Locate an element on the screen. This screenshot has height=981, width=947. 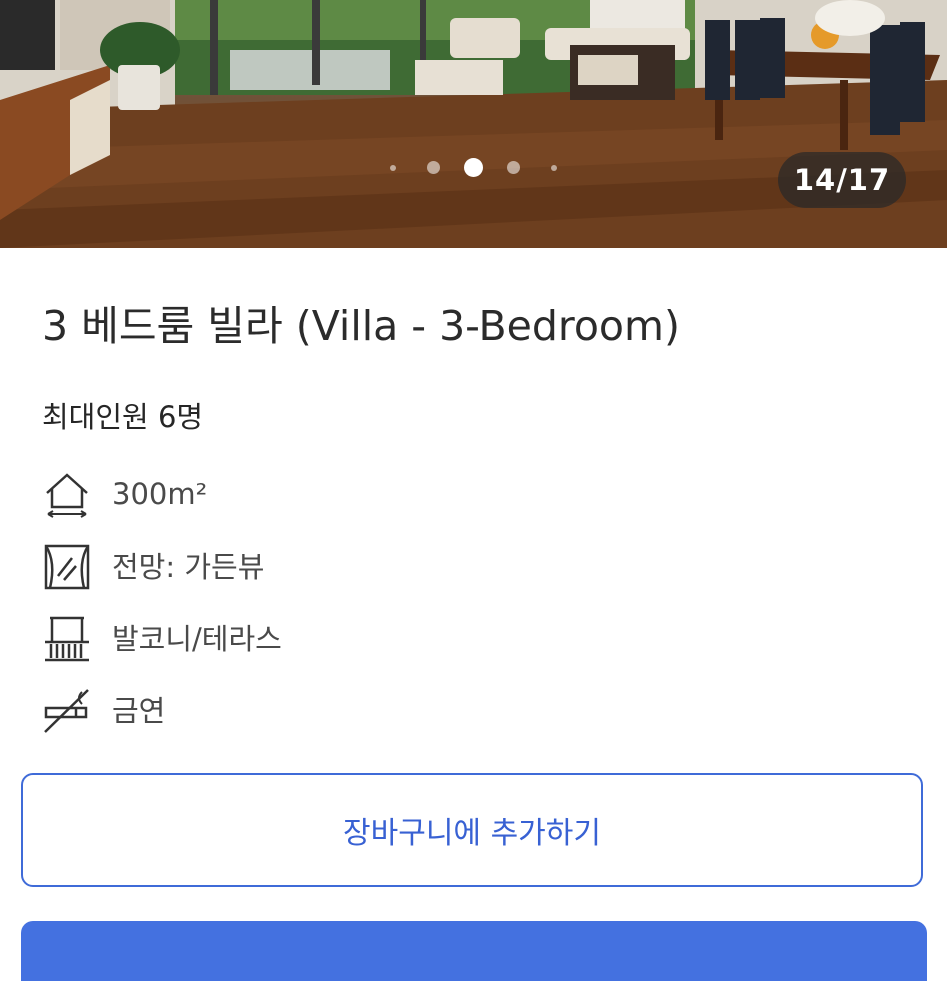
amenity-label: 전망: 가든뷰 is located at coordinates (188, 567).